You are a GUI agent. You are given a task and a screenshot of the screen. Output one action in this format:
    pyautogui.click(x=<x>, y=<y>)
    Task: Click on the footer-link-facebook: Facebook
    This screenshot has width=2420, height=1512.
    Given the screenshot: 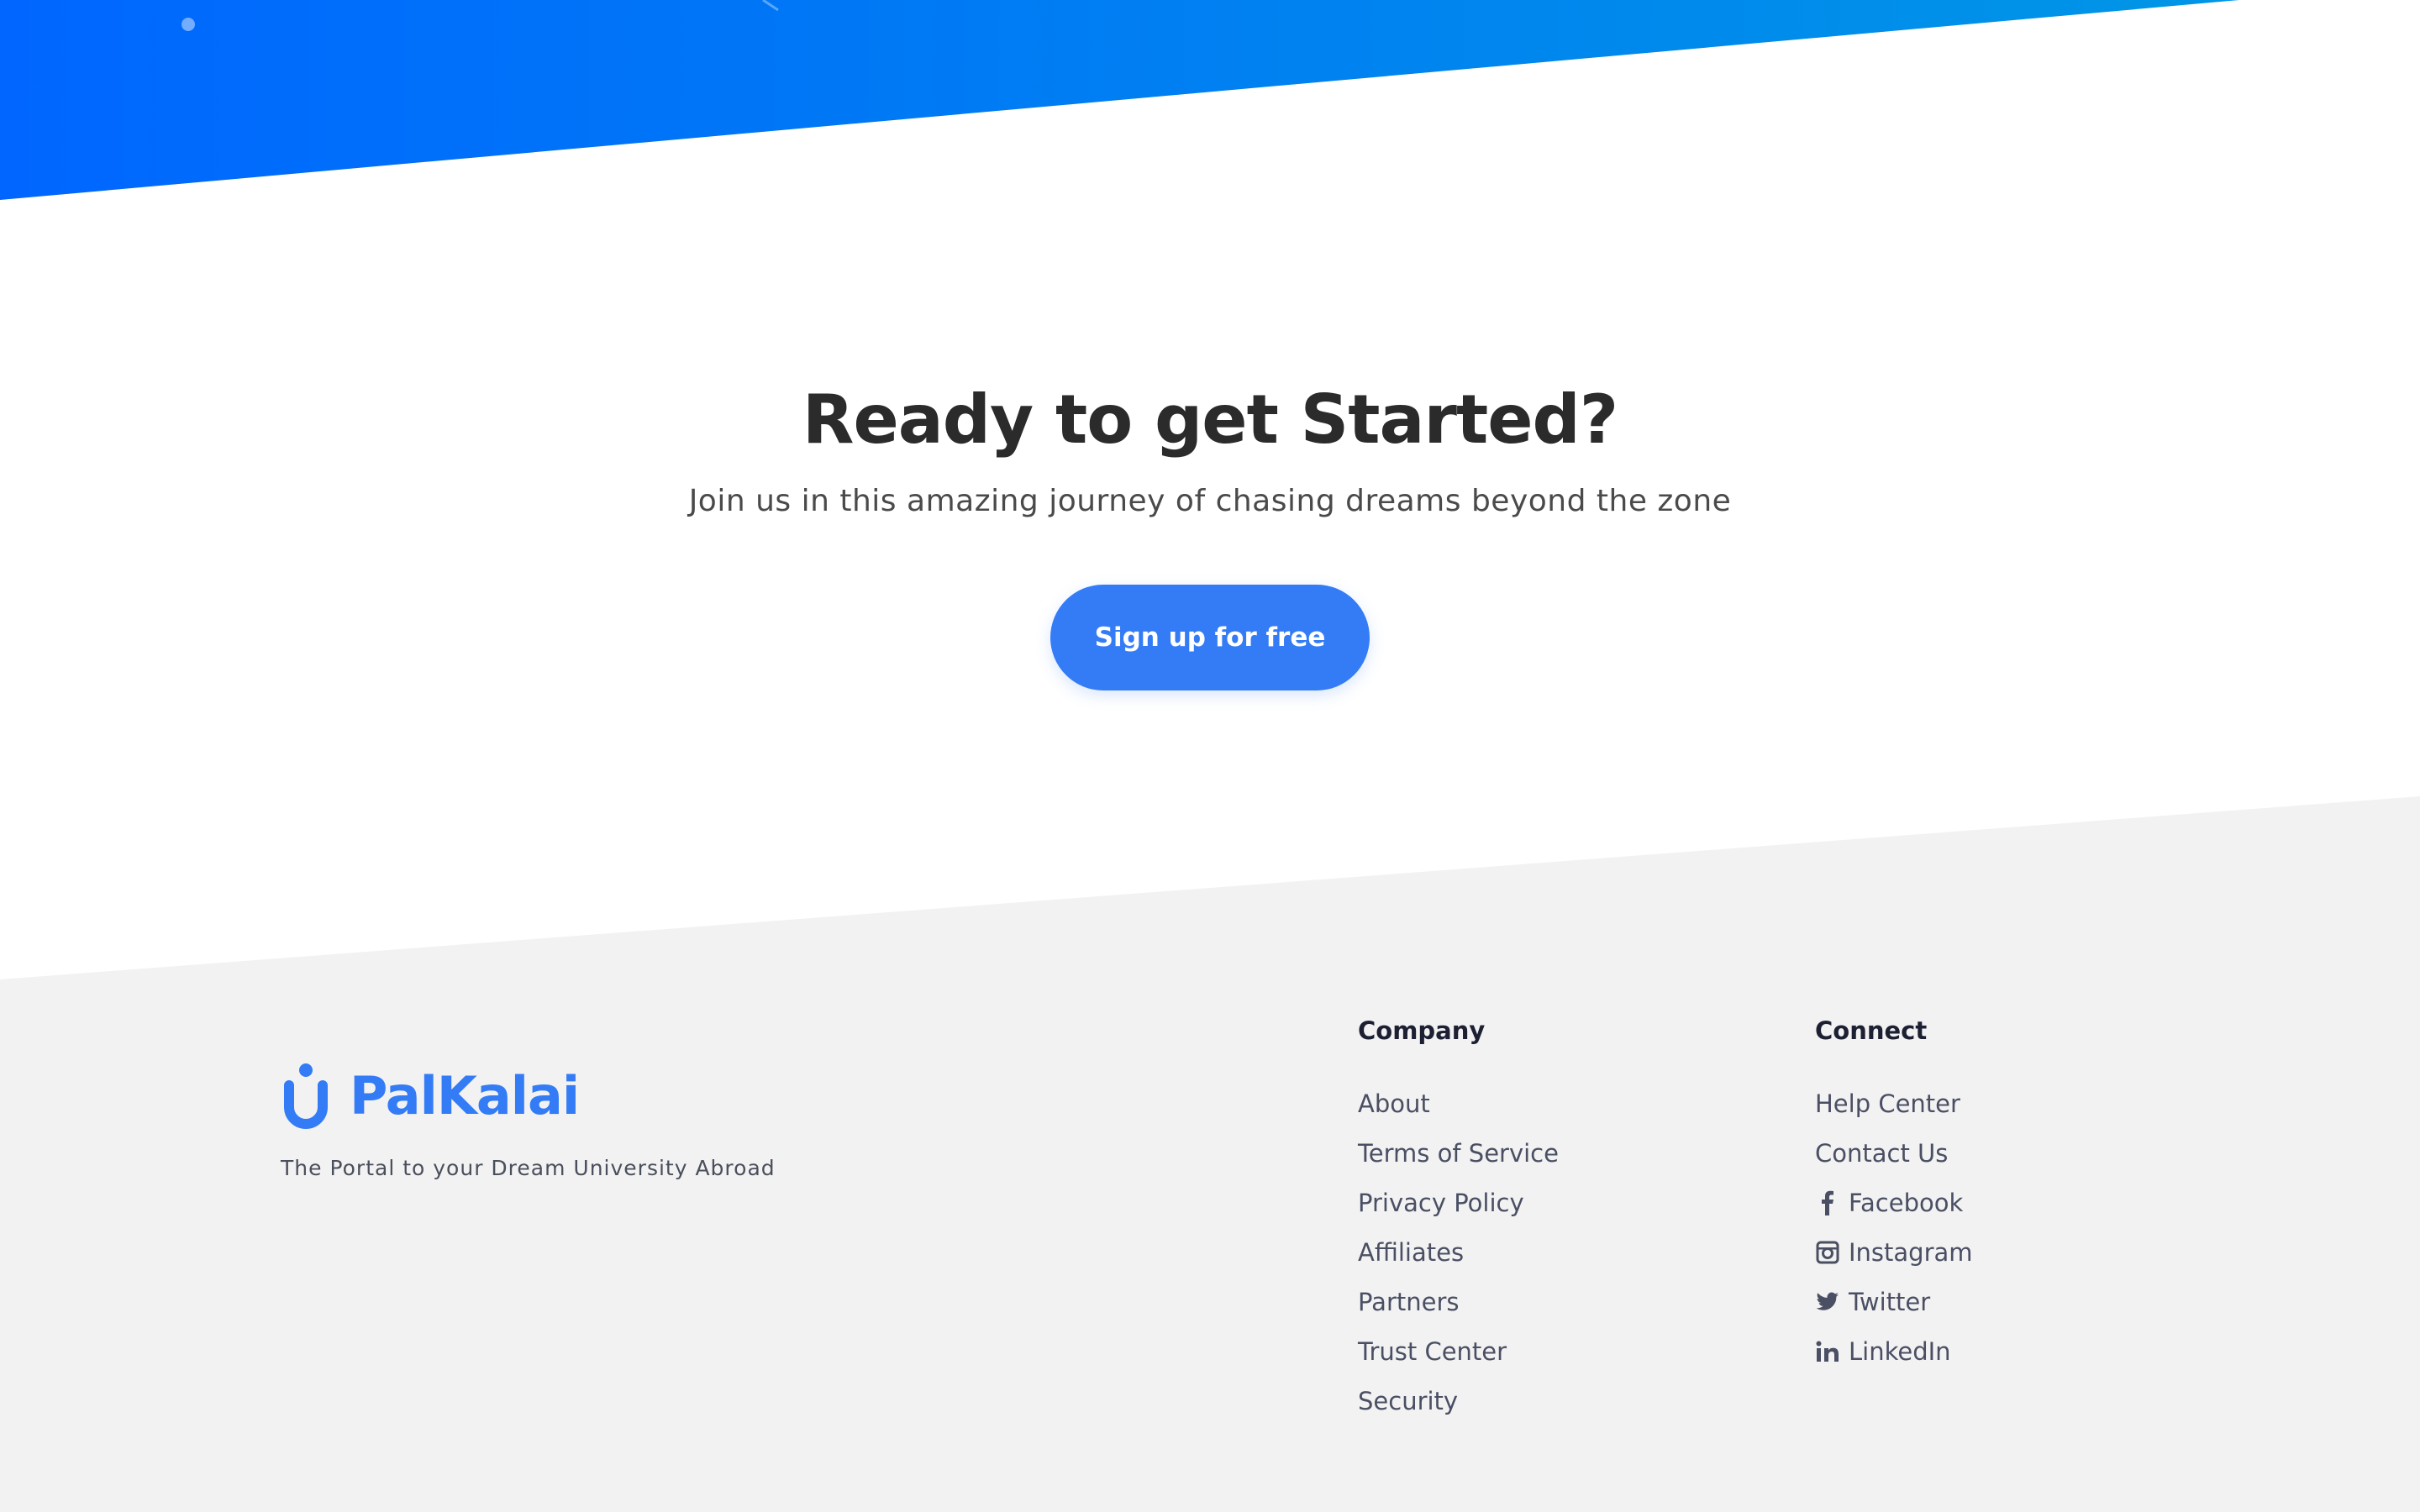 What is the action you would take?
    pyautogui.click(x=1889, y=1203)
    